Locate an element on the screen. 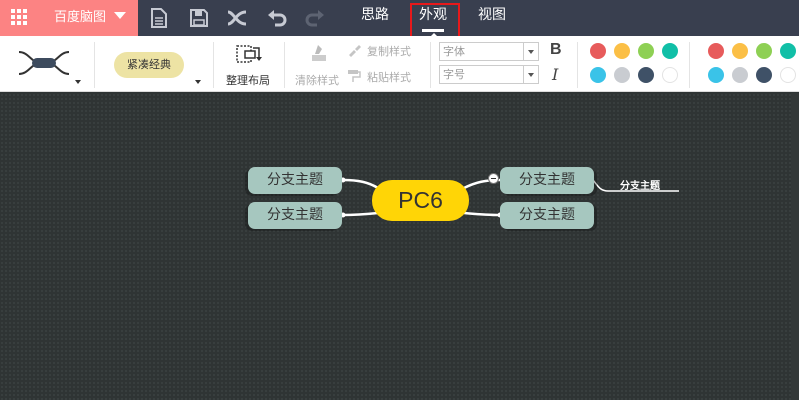 This screenshot has height=400, width=799. minus-icon is located at coordinates (493, 178).